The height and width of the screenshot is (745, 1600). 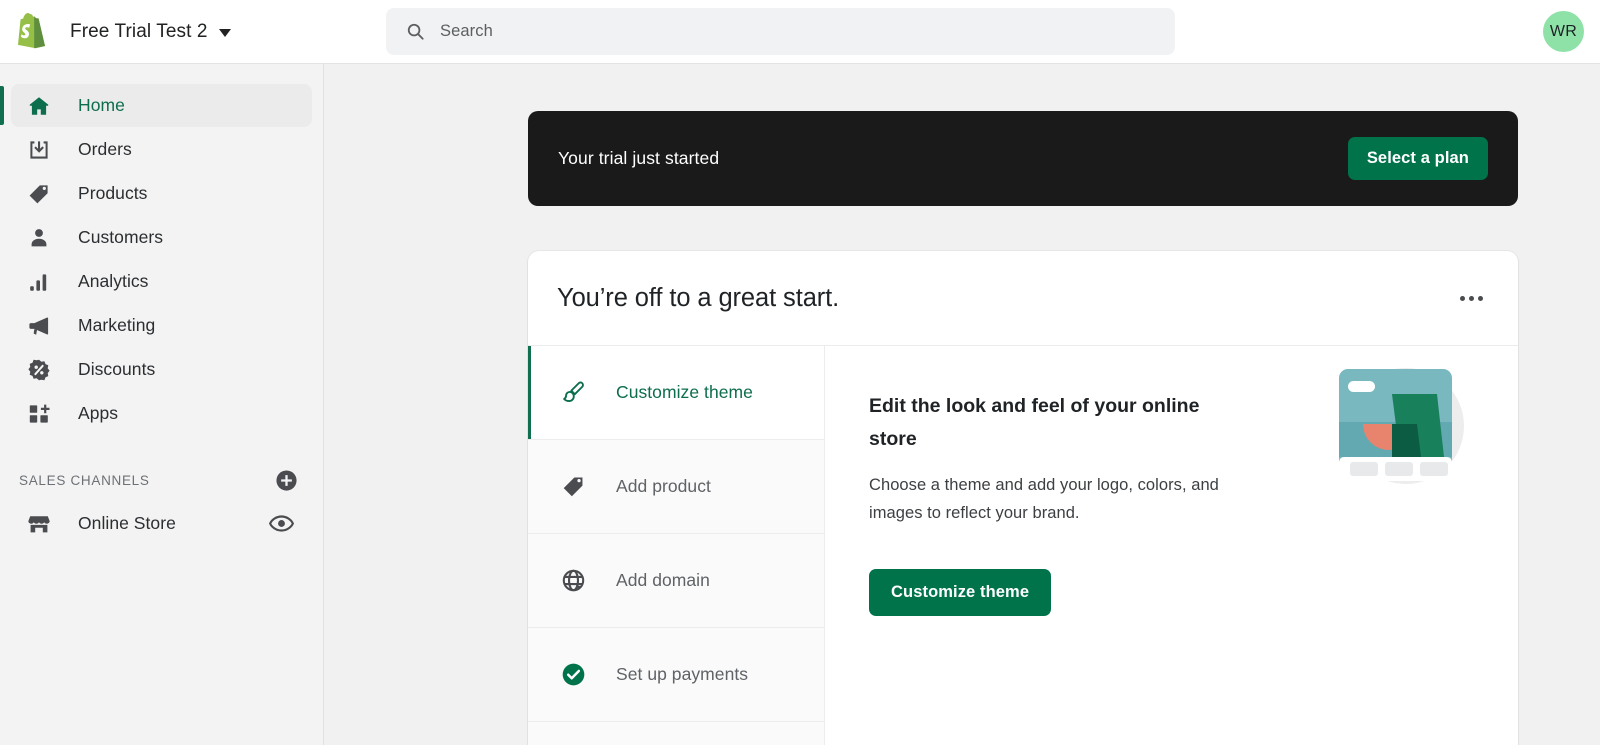 What do you see at coordinates (39, 105) in the screenshot?
I see `home-icon` at bounding box center [39, 105].